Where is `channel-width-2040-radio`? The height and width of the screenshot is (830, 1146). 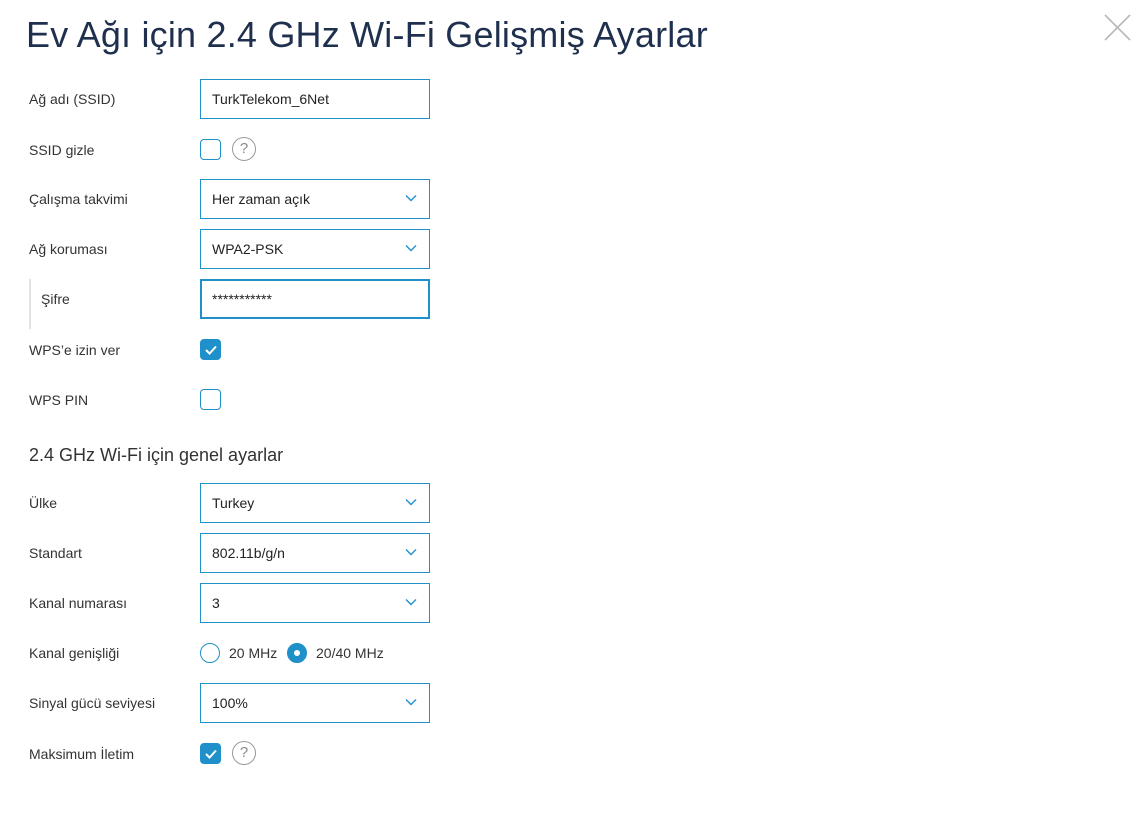
channel-width-2040-radio is located at coordinates (297, 653).